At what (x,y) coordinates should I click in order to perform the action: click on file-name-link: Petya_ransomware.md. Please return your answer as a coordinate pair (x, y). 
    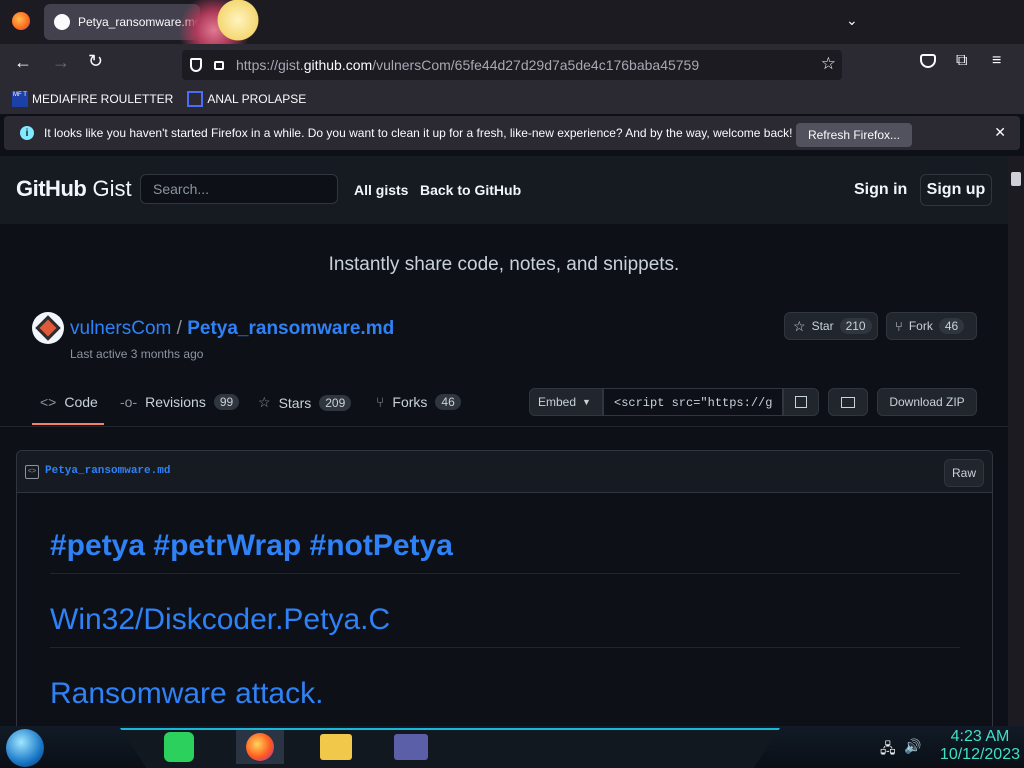
    Looking at the image, I should click on (107, 471).